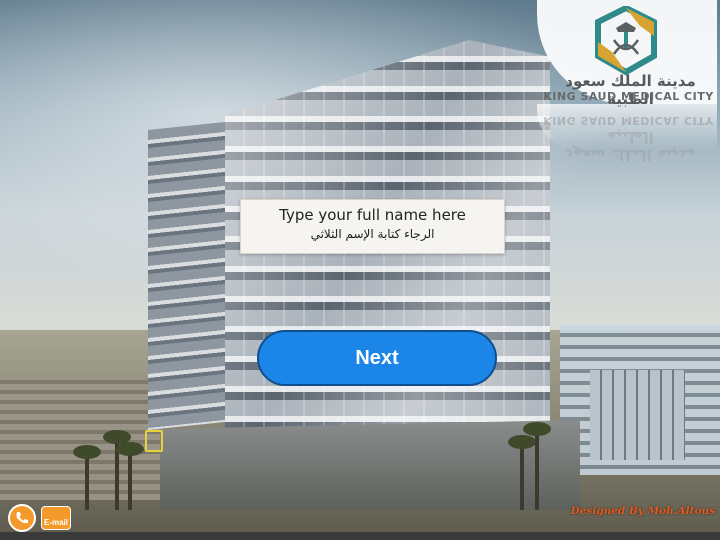 This screenshot has width=720, height=540. Describe the element at coordinates (628, 120) in the screenshot. I see `logo-name-english-reflection: KING SAUD MEDICAL CITY` at that location.